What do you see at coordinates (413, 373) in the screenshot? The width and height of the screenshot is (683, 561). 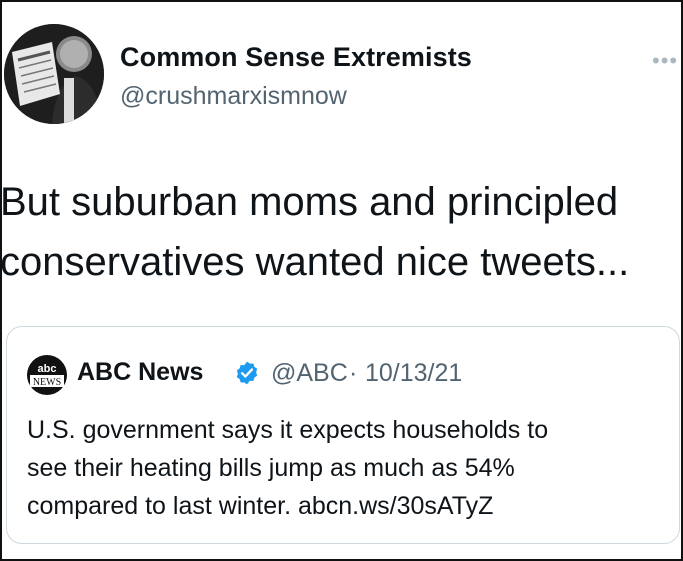 I see `quoted-tweet-date: 10/13/21` at bounding box center [413, 373].